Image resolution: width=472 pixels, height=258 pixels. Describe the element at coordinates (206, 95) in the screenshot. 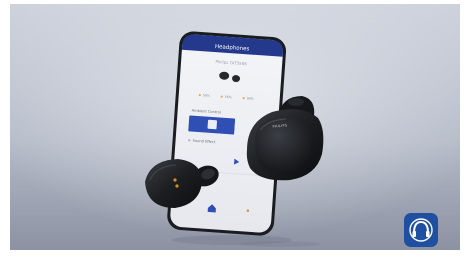

I see `battery-left: 56%` at that location.